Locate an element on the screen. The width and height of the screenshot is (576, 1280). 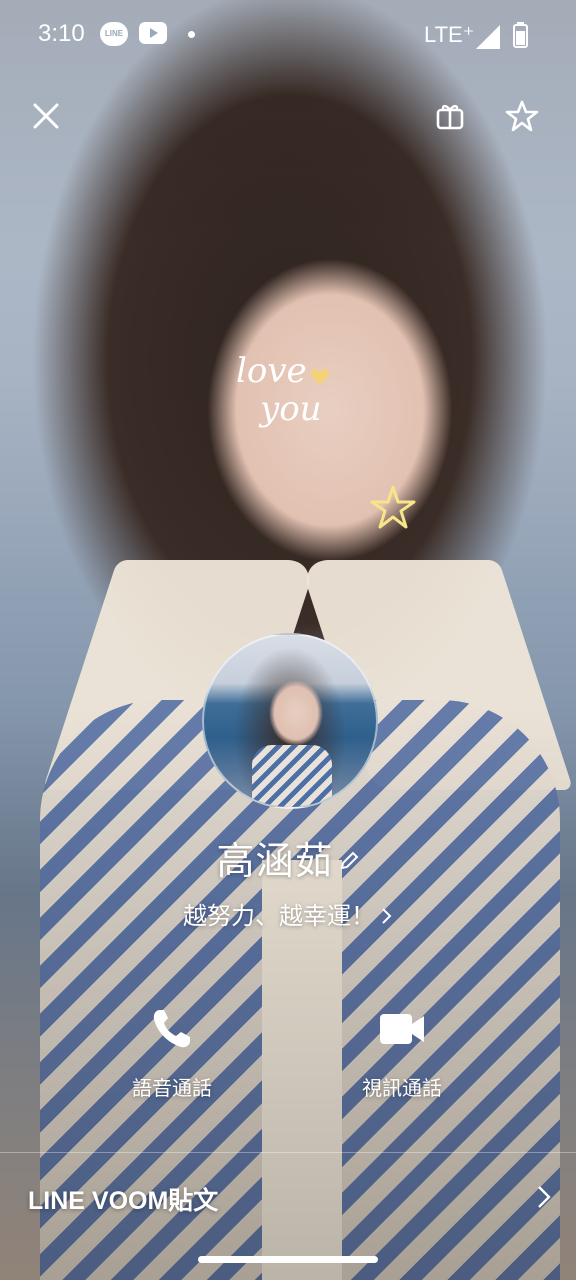
pencil-icon is located at coordinates (349, 861).